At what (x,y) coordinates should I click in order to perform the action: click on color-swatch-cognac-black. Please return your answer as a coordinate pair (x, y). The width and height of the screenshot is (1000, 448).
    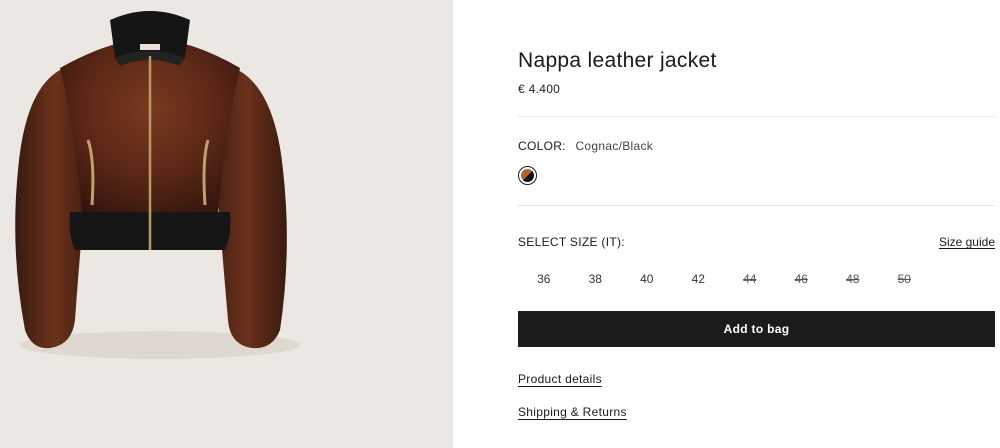
    Looking at the image, I should click on (527, 175).